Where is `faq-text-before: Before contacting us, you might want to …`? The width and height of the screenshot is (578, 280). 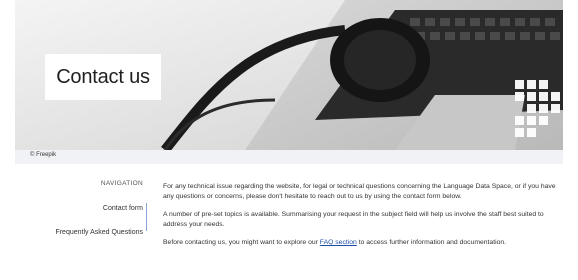
faq-text-before: Before contacting us, you might want to … is located at coordinates (241, 242).